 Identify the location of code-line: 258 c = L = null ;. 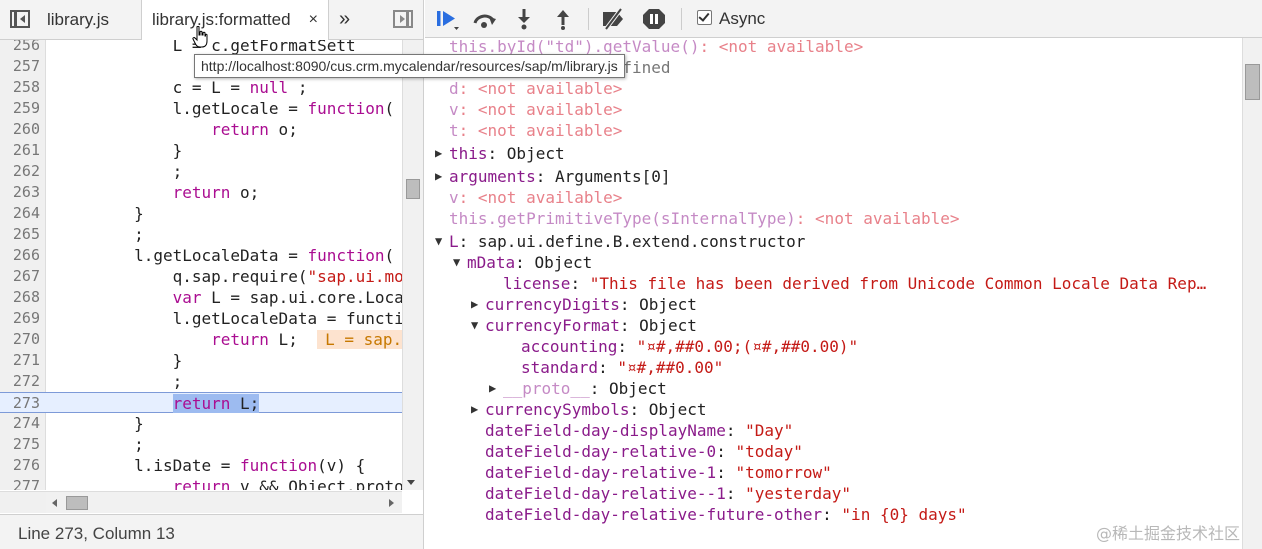
(201, 87).